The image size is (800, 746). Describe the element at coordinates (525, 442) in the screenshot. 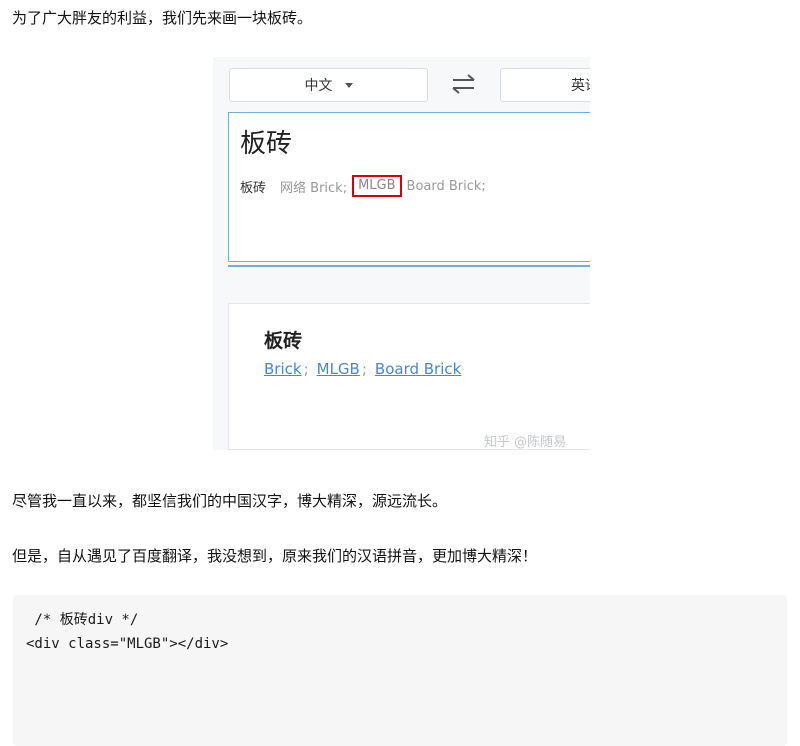

I see `watermark: 知乎 @陈随易` at that location.